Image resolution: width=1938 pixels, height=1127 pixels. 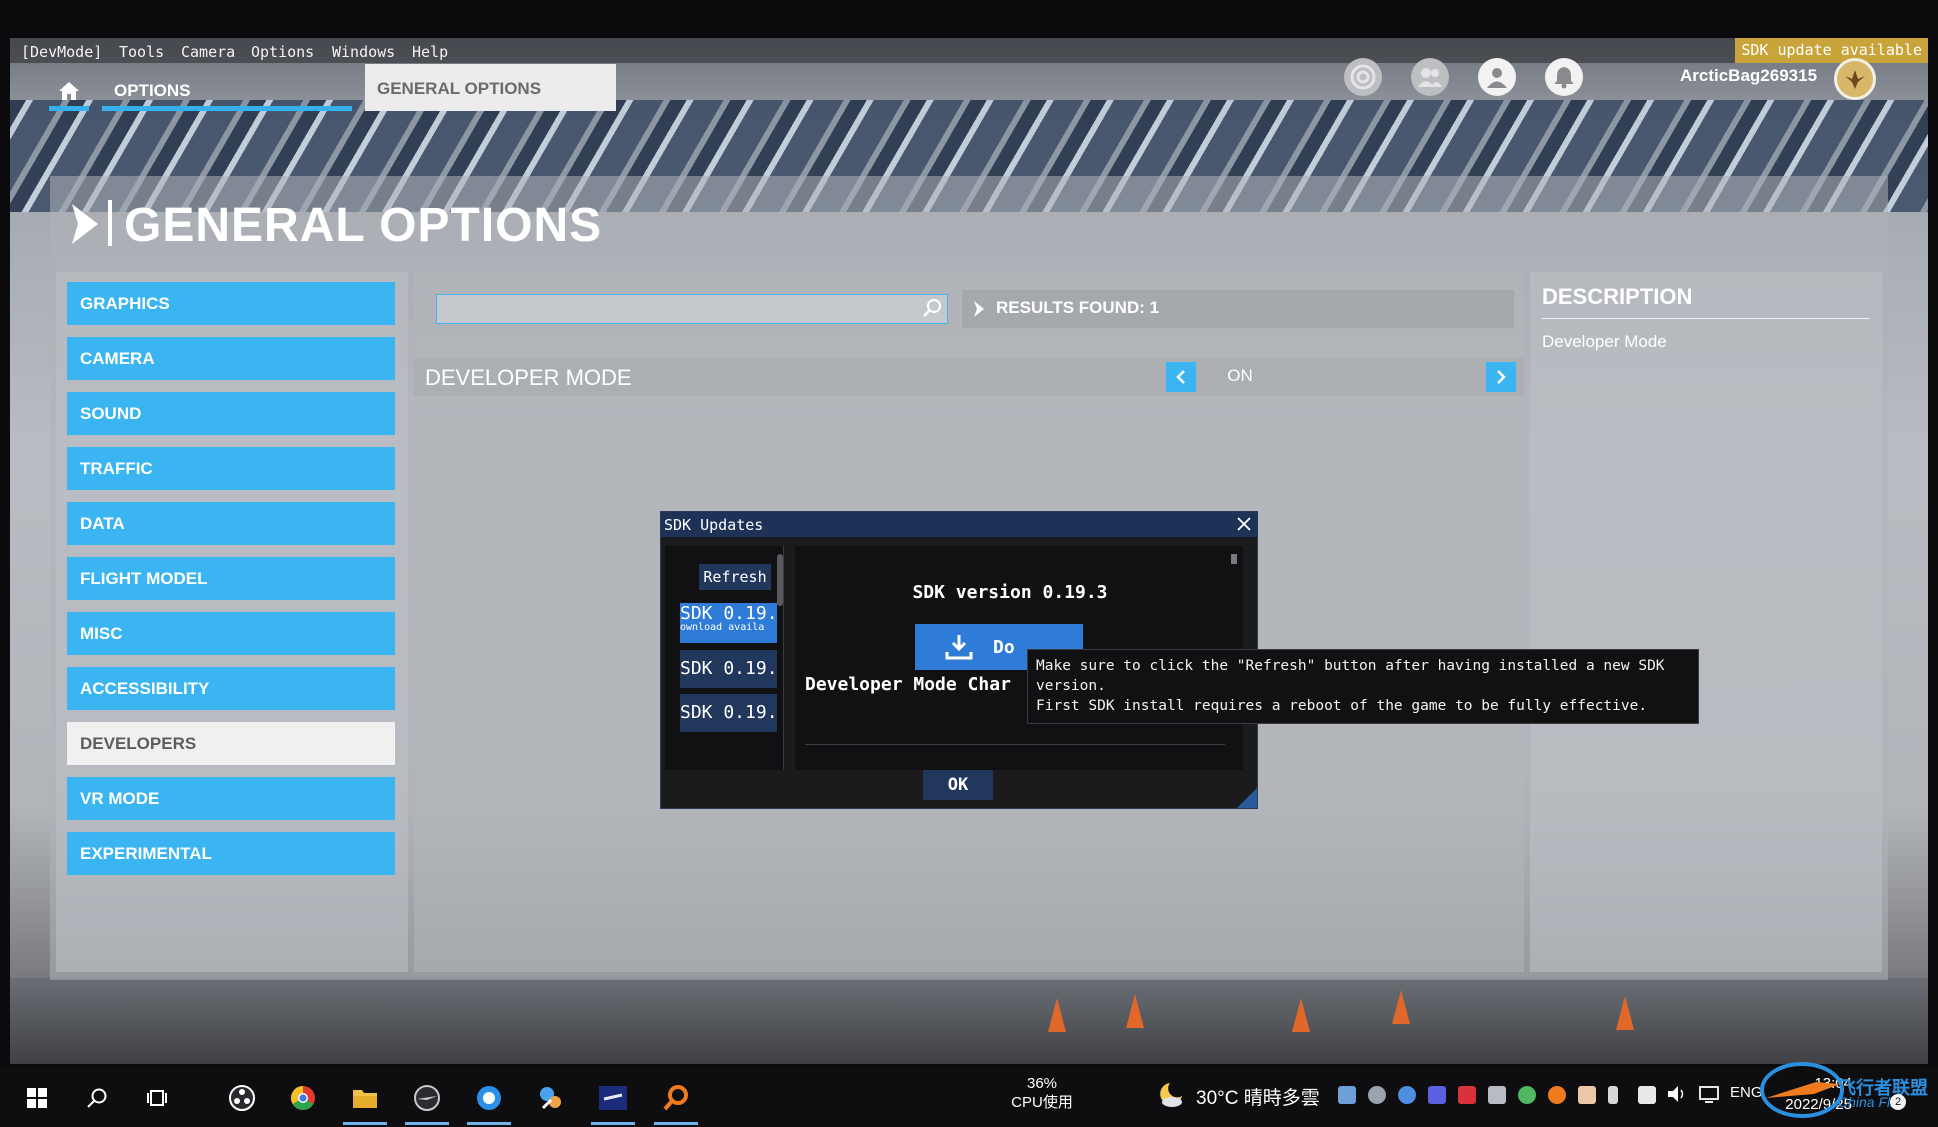 I want to click on menu-help: Help, so click(x=430, y=52).